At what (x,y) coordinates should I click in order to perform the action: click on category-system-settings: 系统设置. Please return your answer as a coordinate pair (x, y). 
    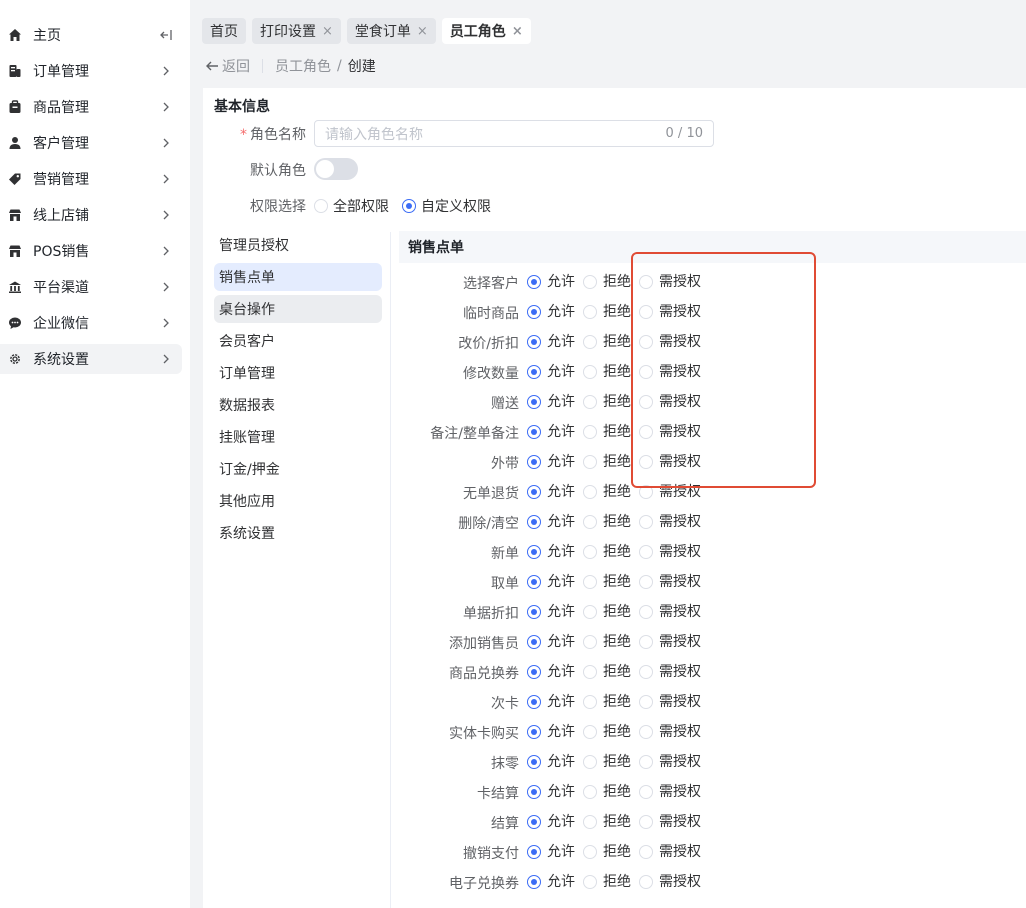
    Looking at the image, I should click on (298, 533).